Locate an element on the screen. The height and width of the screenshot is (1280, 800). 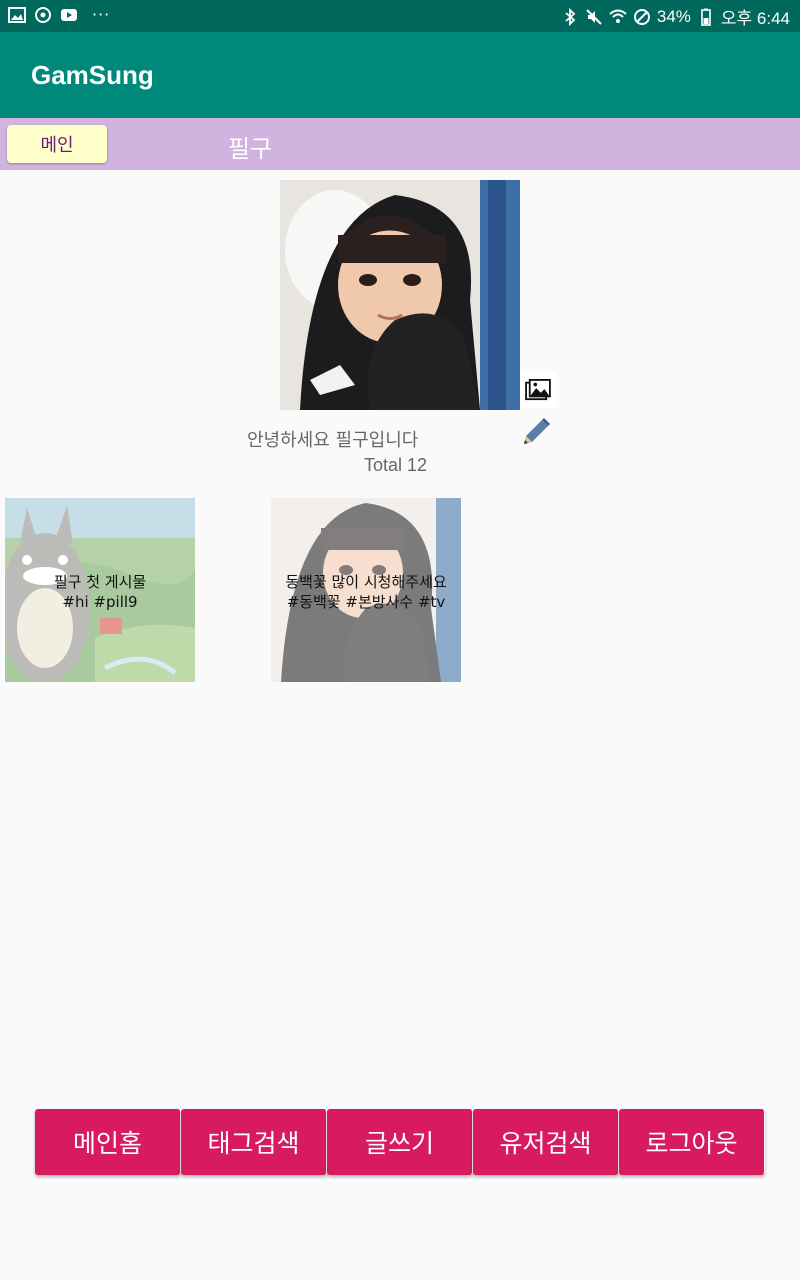
post-caption: 동백꽃 많이 시청해주세요 #동백꽃 #본방사수 #tv is located at coordinates (366, 592).